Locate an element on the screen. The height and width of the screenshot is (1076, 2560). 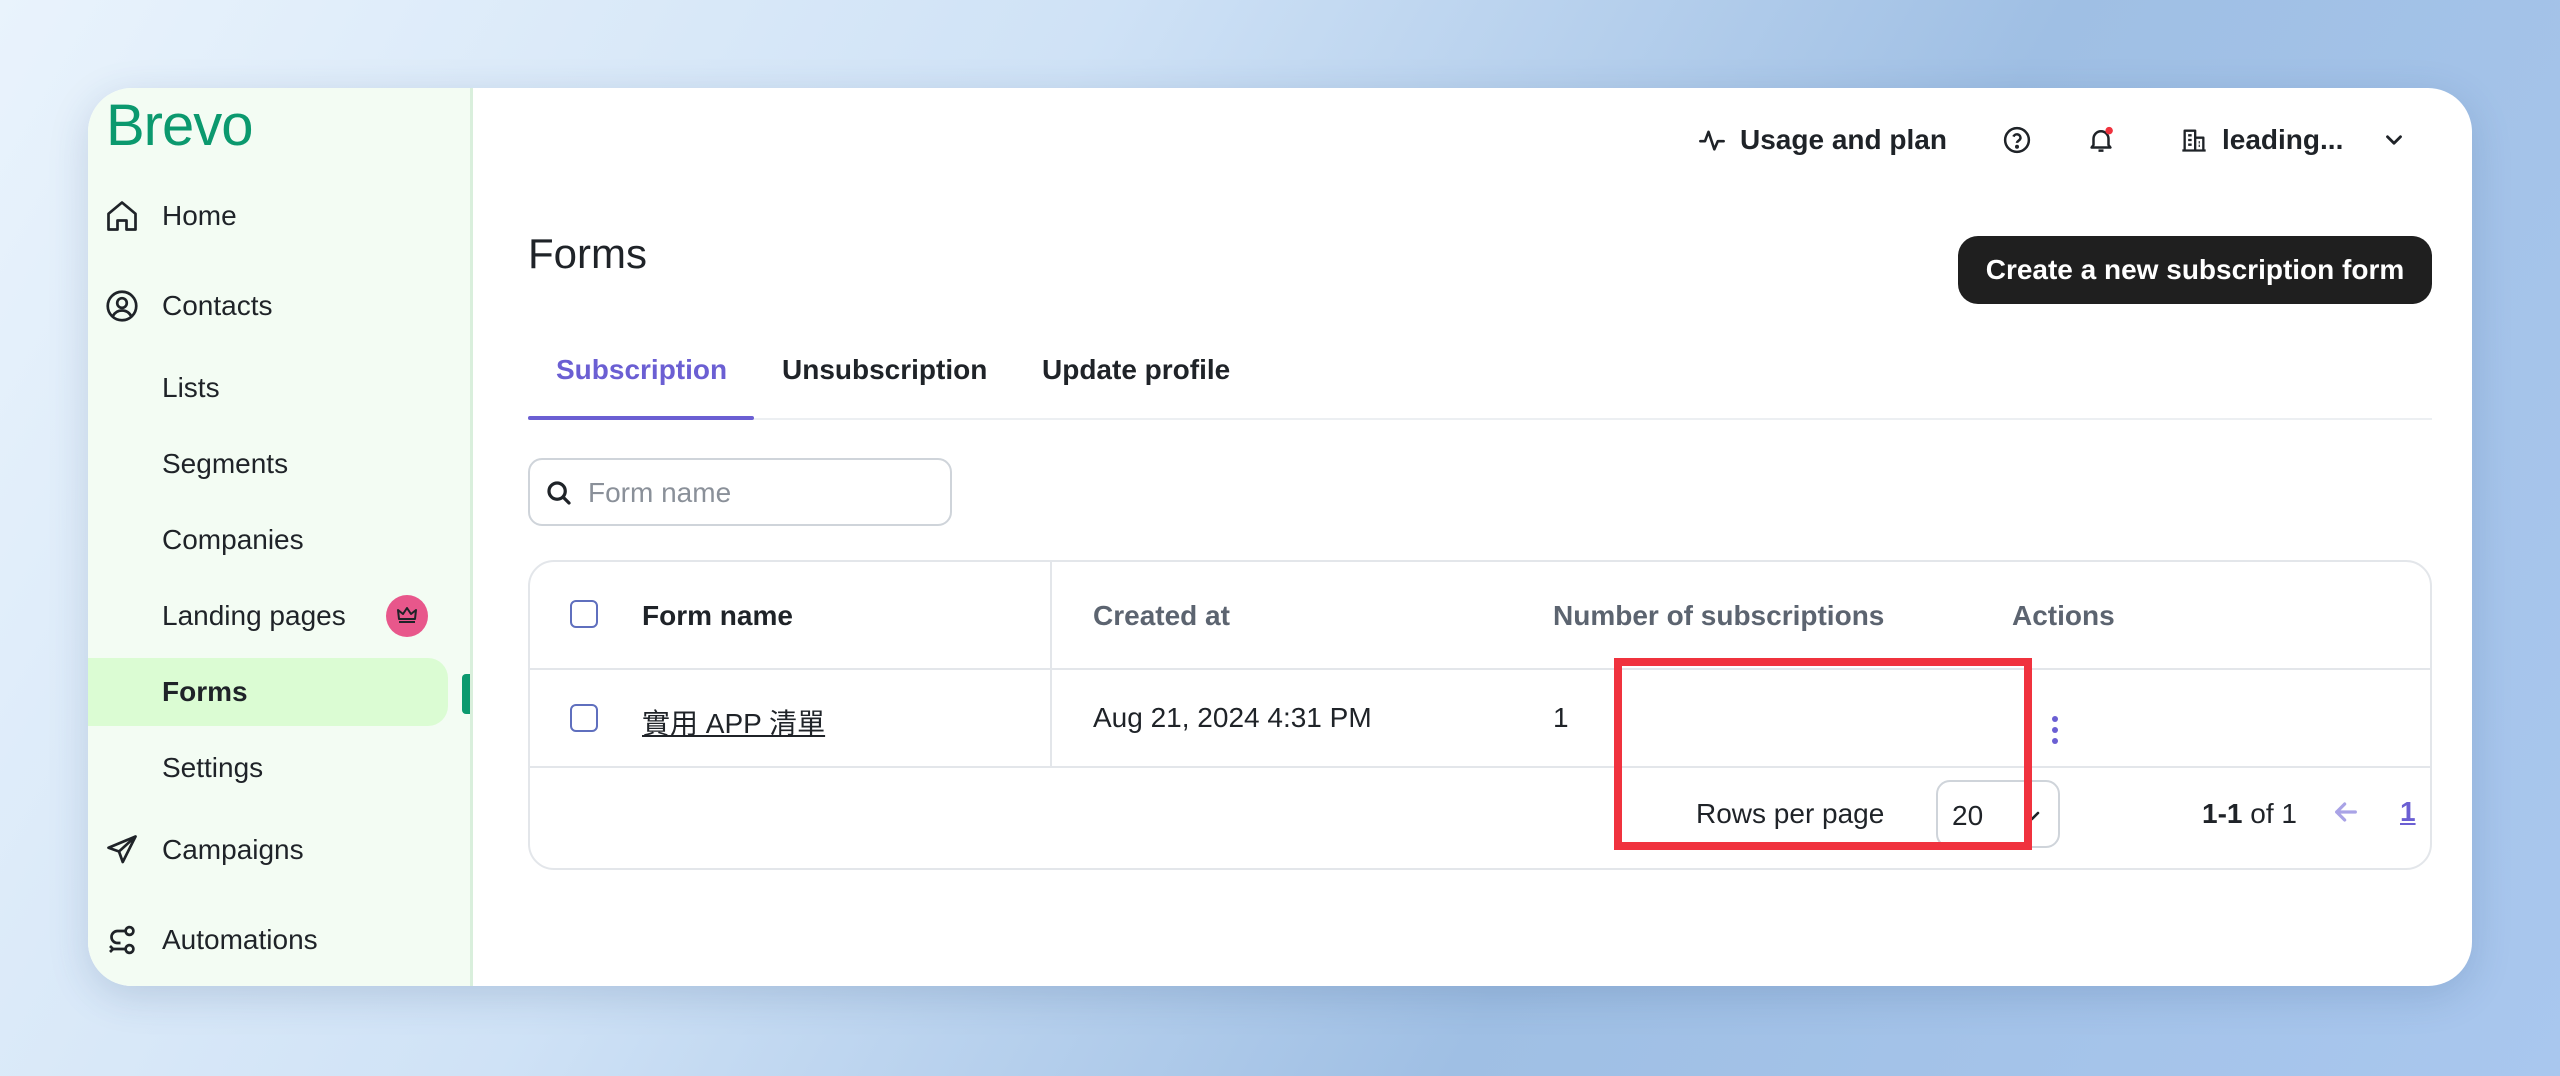
home-icon is located at coordinates (122, 216).